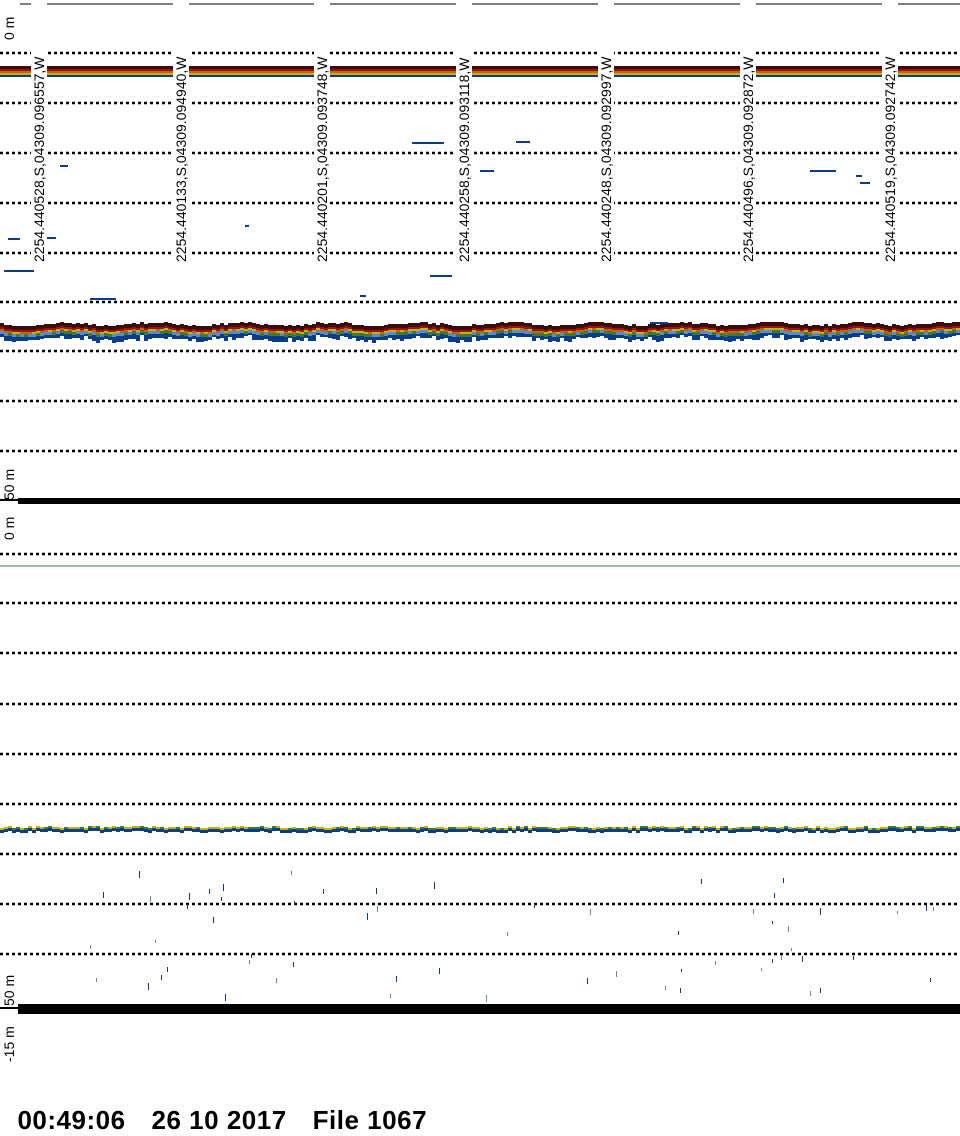 The image size is (960, 1136). I want to click on lower-depth-top-label: 0 m, so click(9, 528).